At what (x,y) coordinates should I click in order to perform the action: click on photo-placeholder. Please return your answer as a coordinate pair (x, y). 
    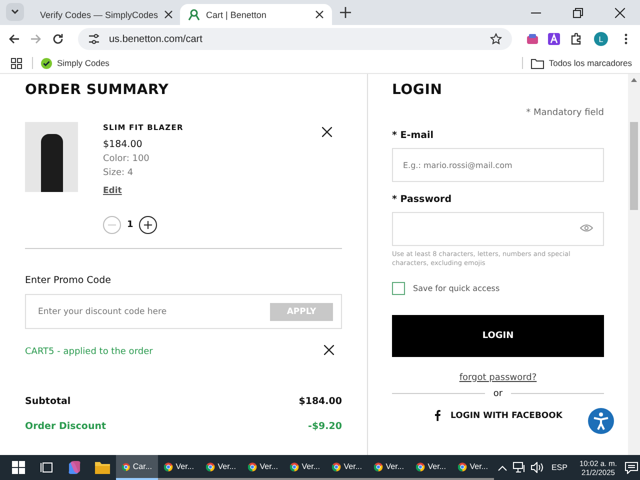
    Looking at the image, I should click on (51, 157).